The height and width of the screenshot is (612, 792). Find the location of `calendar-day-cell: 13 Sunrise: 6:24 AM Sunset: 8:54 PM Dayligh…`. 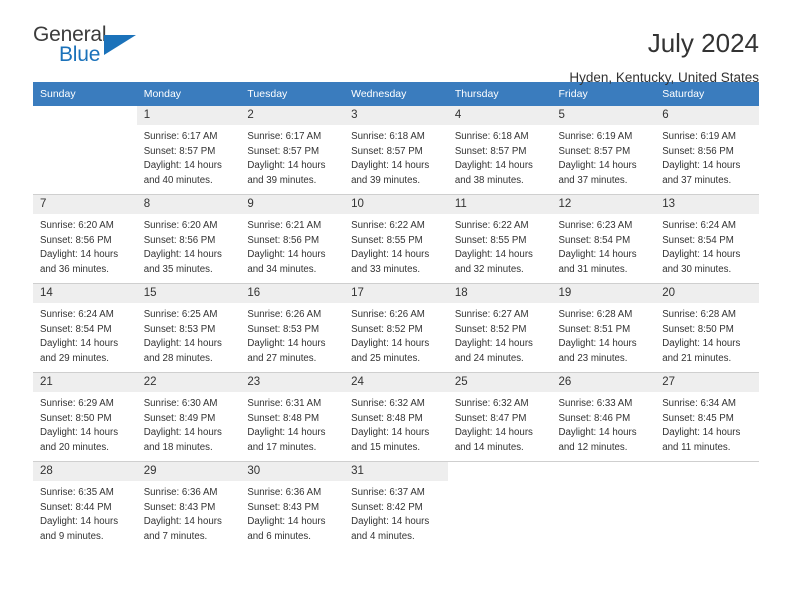

calendar-day-cell: 13 Sunrise: 6:24 AM Sunset: 8:54 PM Dayligh… is located at coordinates (707, 239).